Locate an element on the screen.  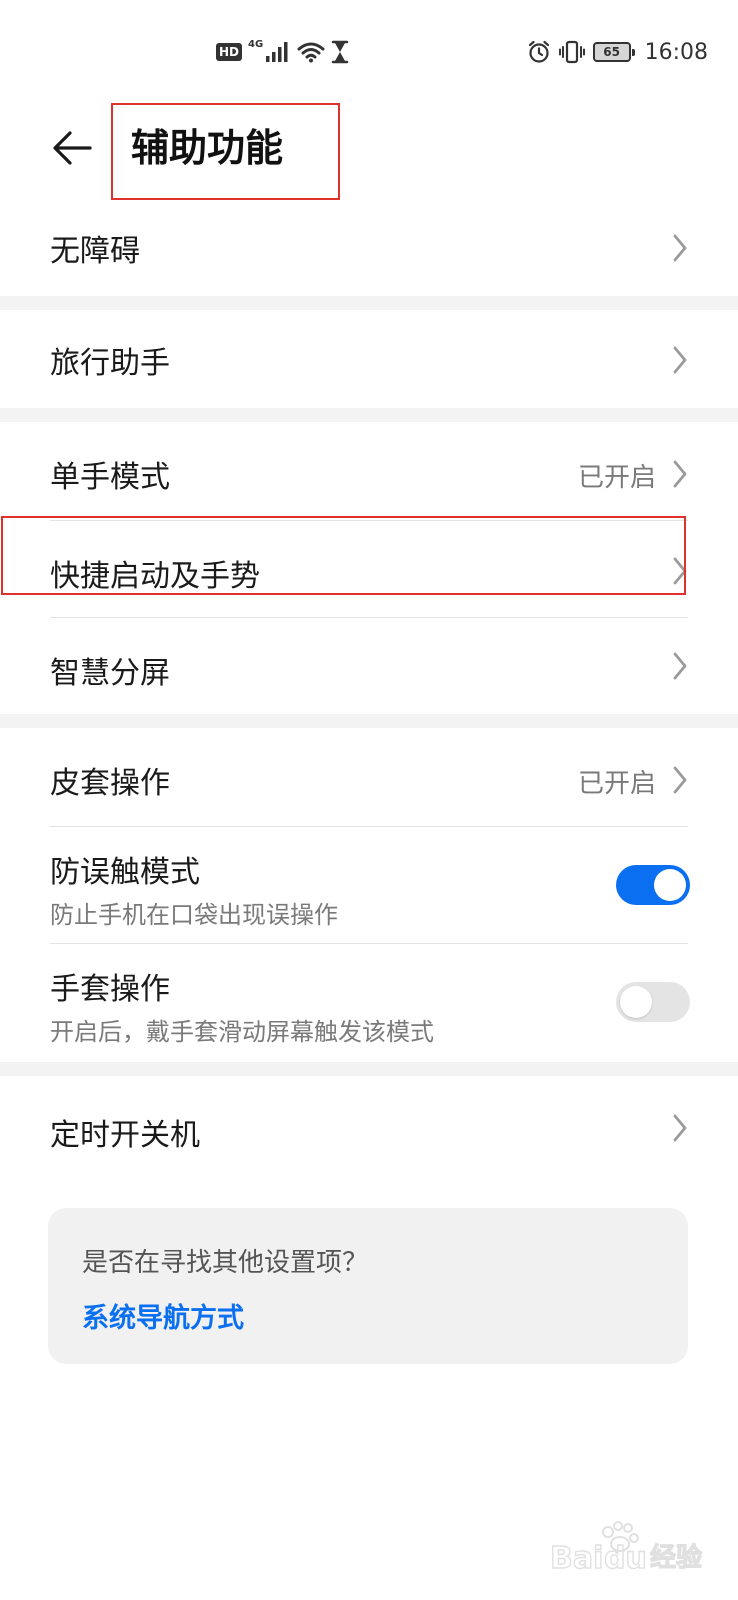
list-item-scheduled-power: 定时开关机 is located at coordinates (369, 1128).